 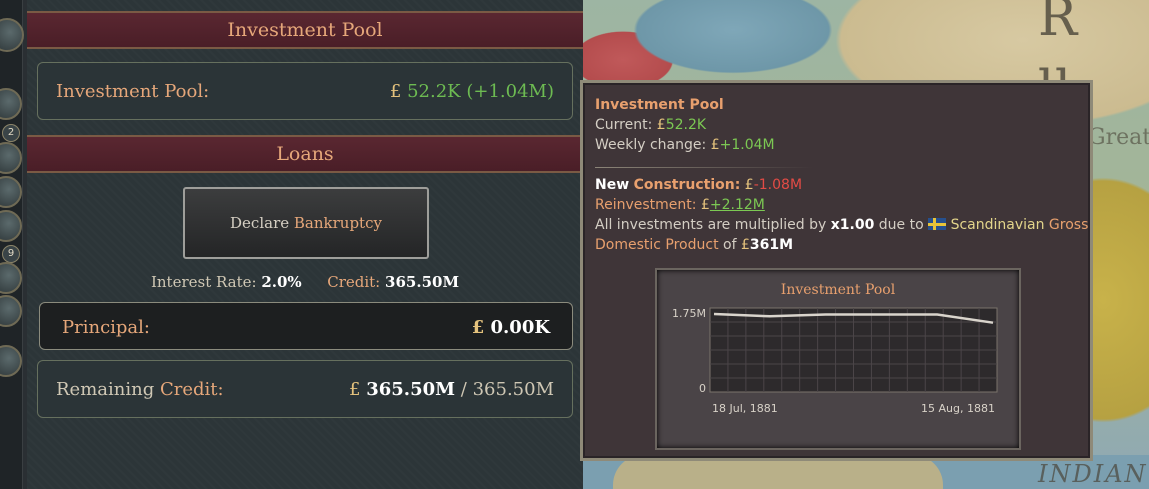 What do you see at coordinates (306, 223) in the screenshot?
I see `declare-bankruptcy-button: Declare Bankruptcy` at bounding box center [306, 223].